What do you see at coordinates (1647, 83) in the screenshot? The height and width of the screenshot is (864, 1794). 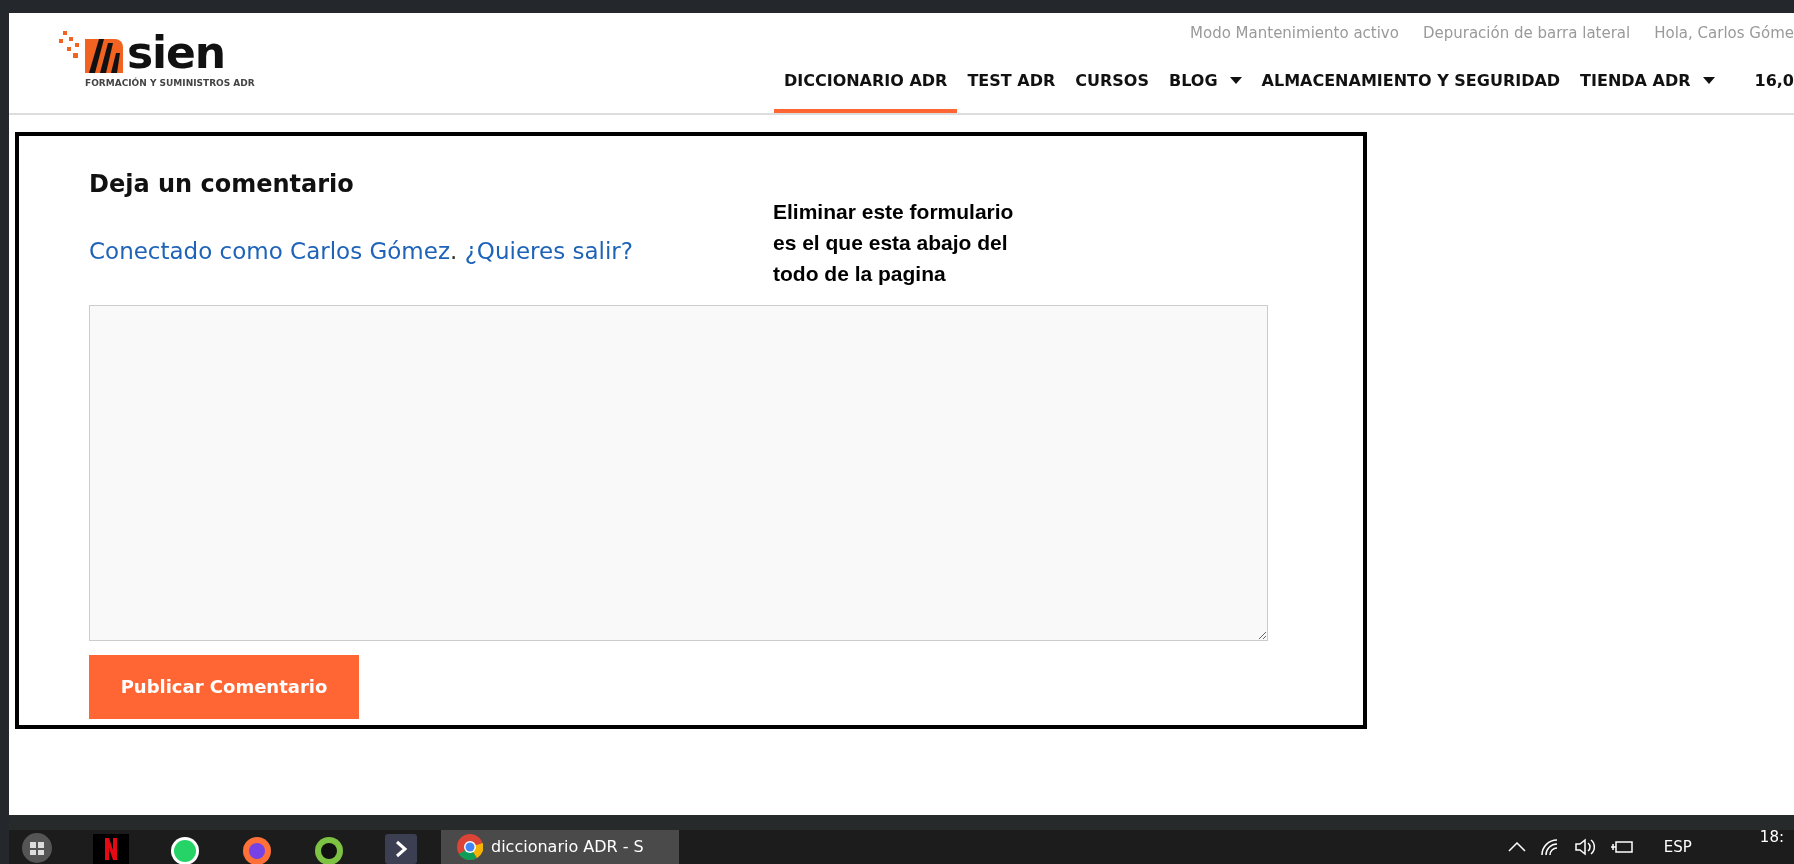 I see `nav-link: TIENDA ADR` at bounding box center [1647, 83].